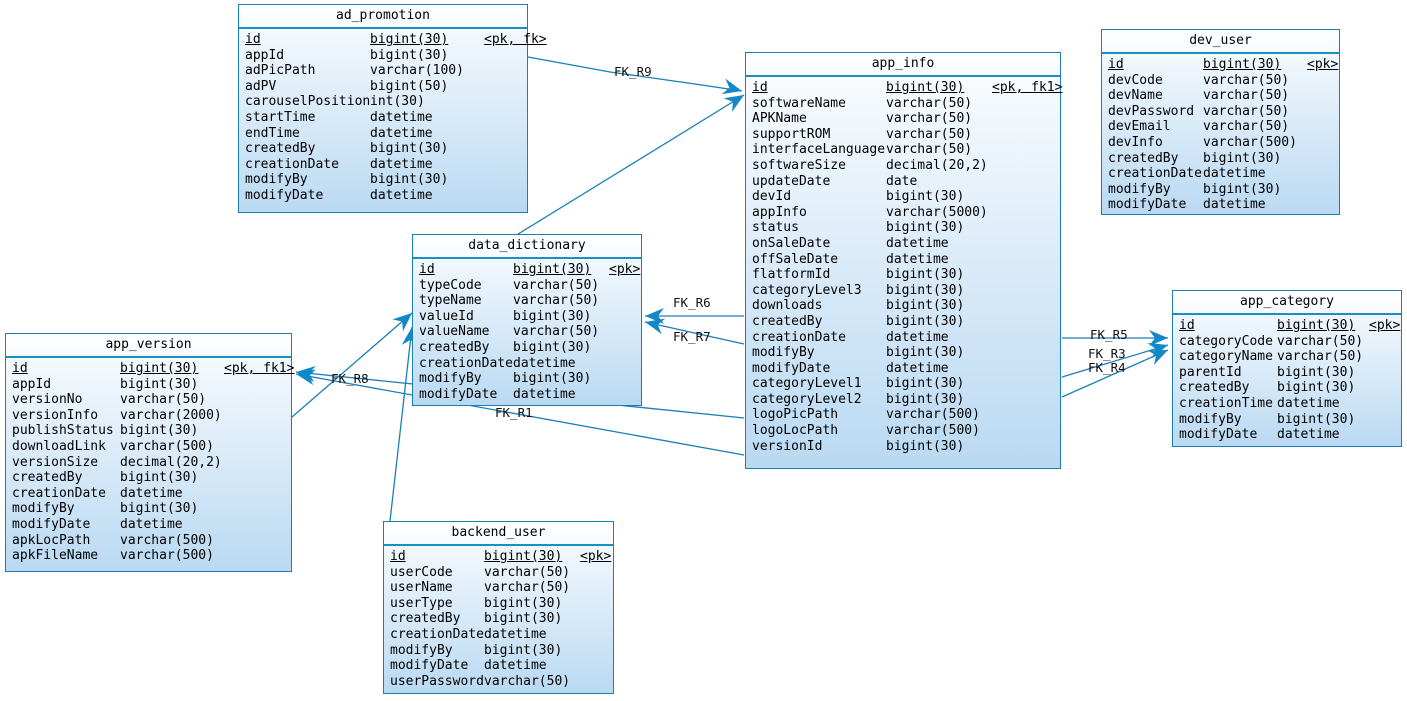  What do you see at coordinates (903, 150) in the screenshot?
I see `column-row: interfaceLanguage varchar(50)` at bounding box center [903, 150].